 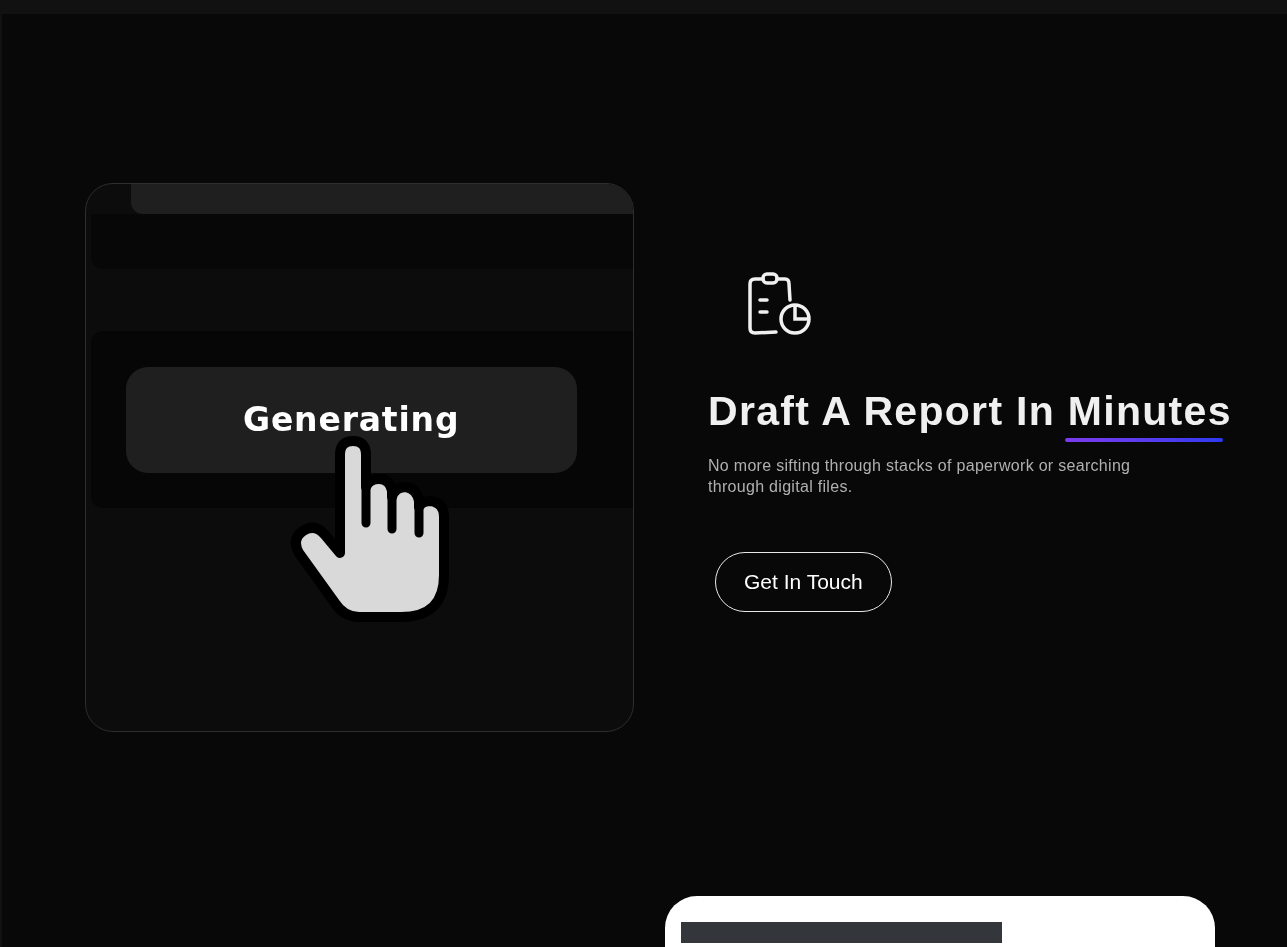 I want to click on feature-heading: Draft A Report In Minutes, so click(x=970, y=411).